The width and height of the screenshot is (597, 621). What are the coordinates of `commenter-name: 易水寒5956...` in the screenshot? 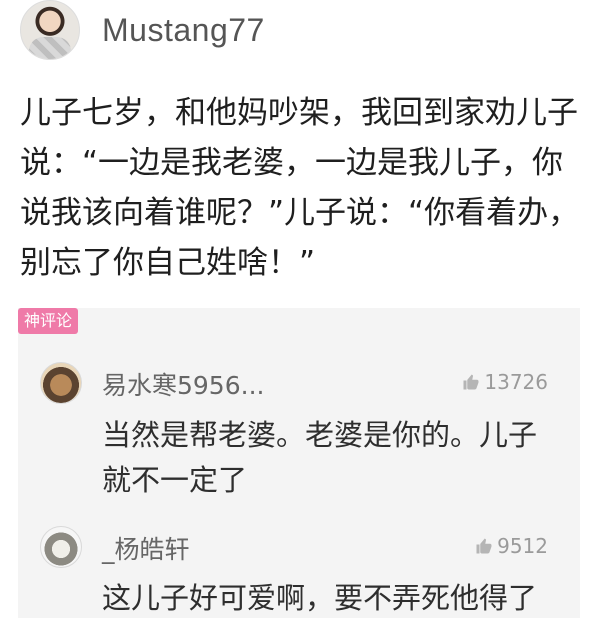 It's located at (183, 384).